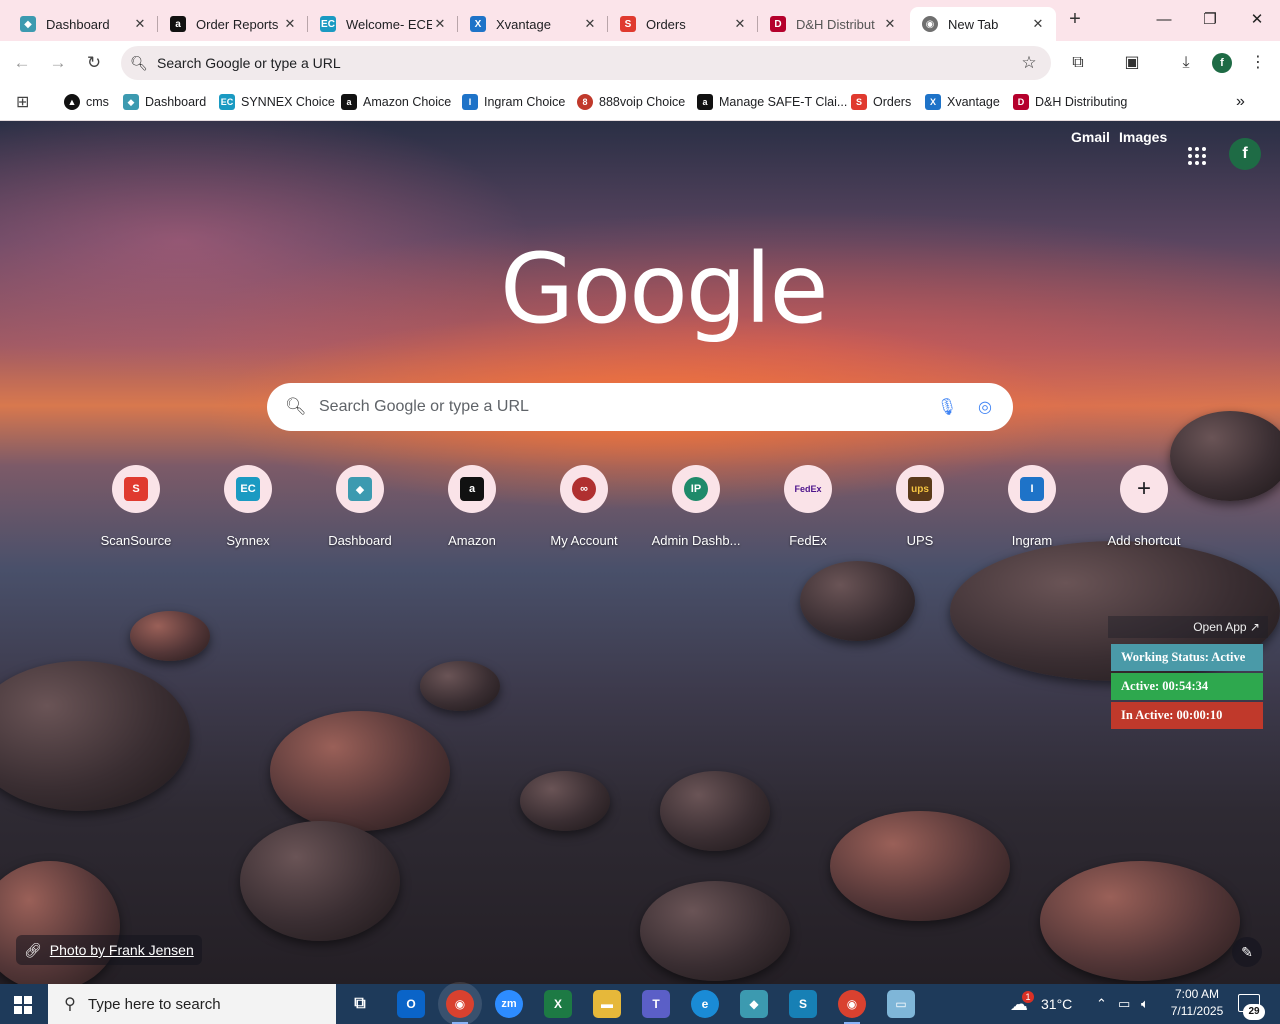  I want to click on add-shortcut-button: + Add shortcut, so click(1144, 507).